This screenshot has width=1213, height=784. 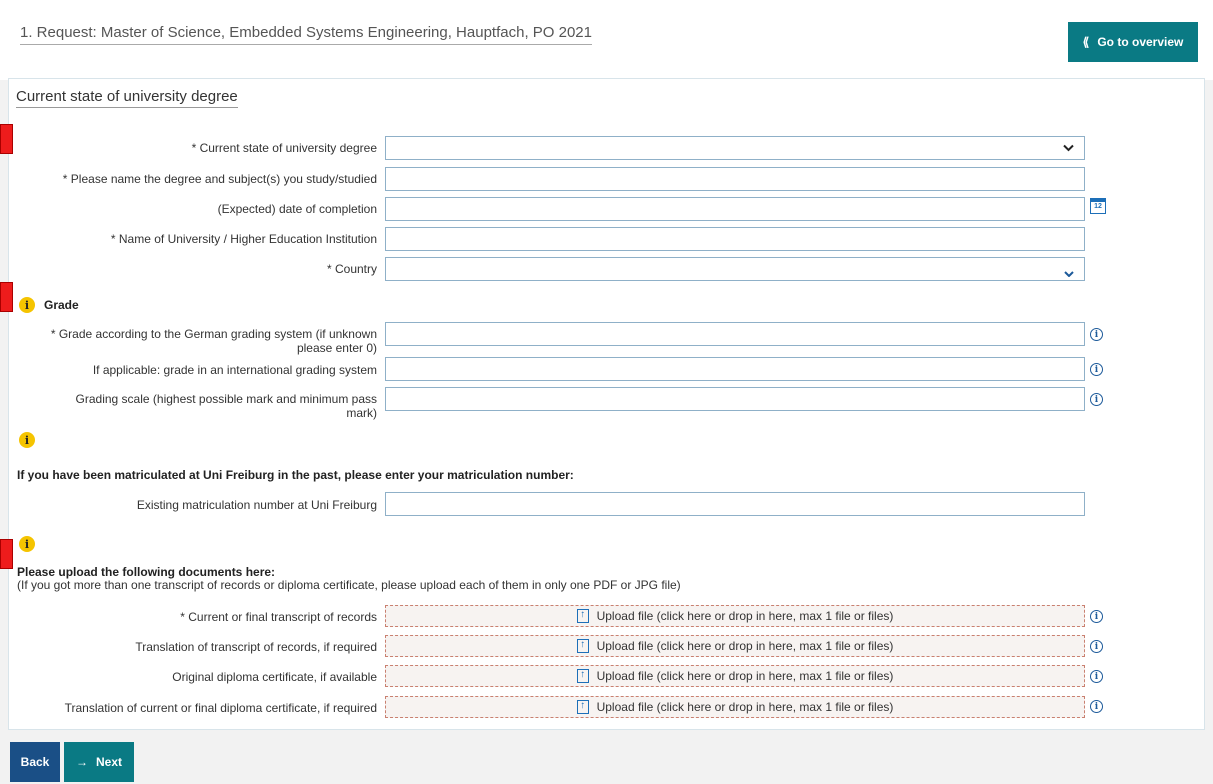 I want to click on degree-subject-input, so click(x=735, y=179).